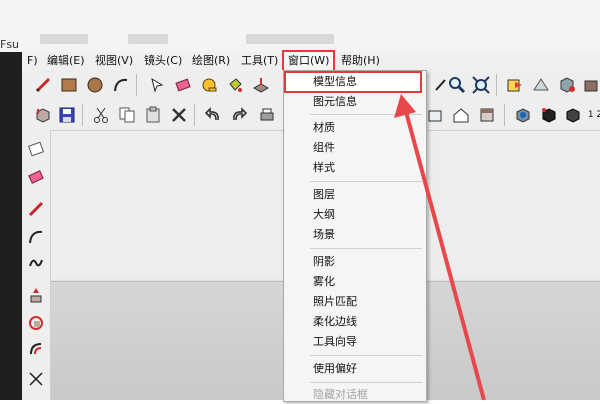 The image size is (600, 404). I want to click on solid-icon, so click(549, 115).